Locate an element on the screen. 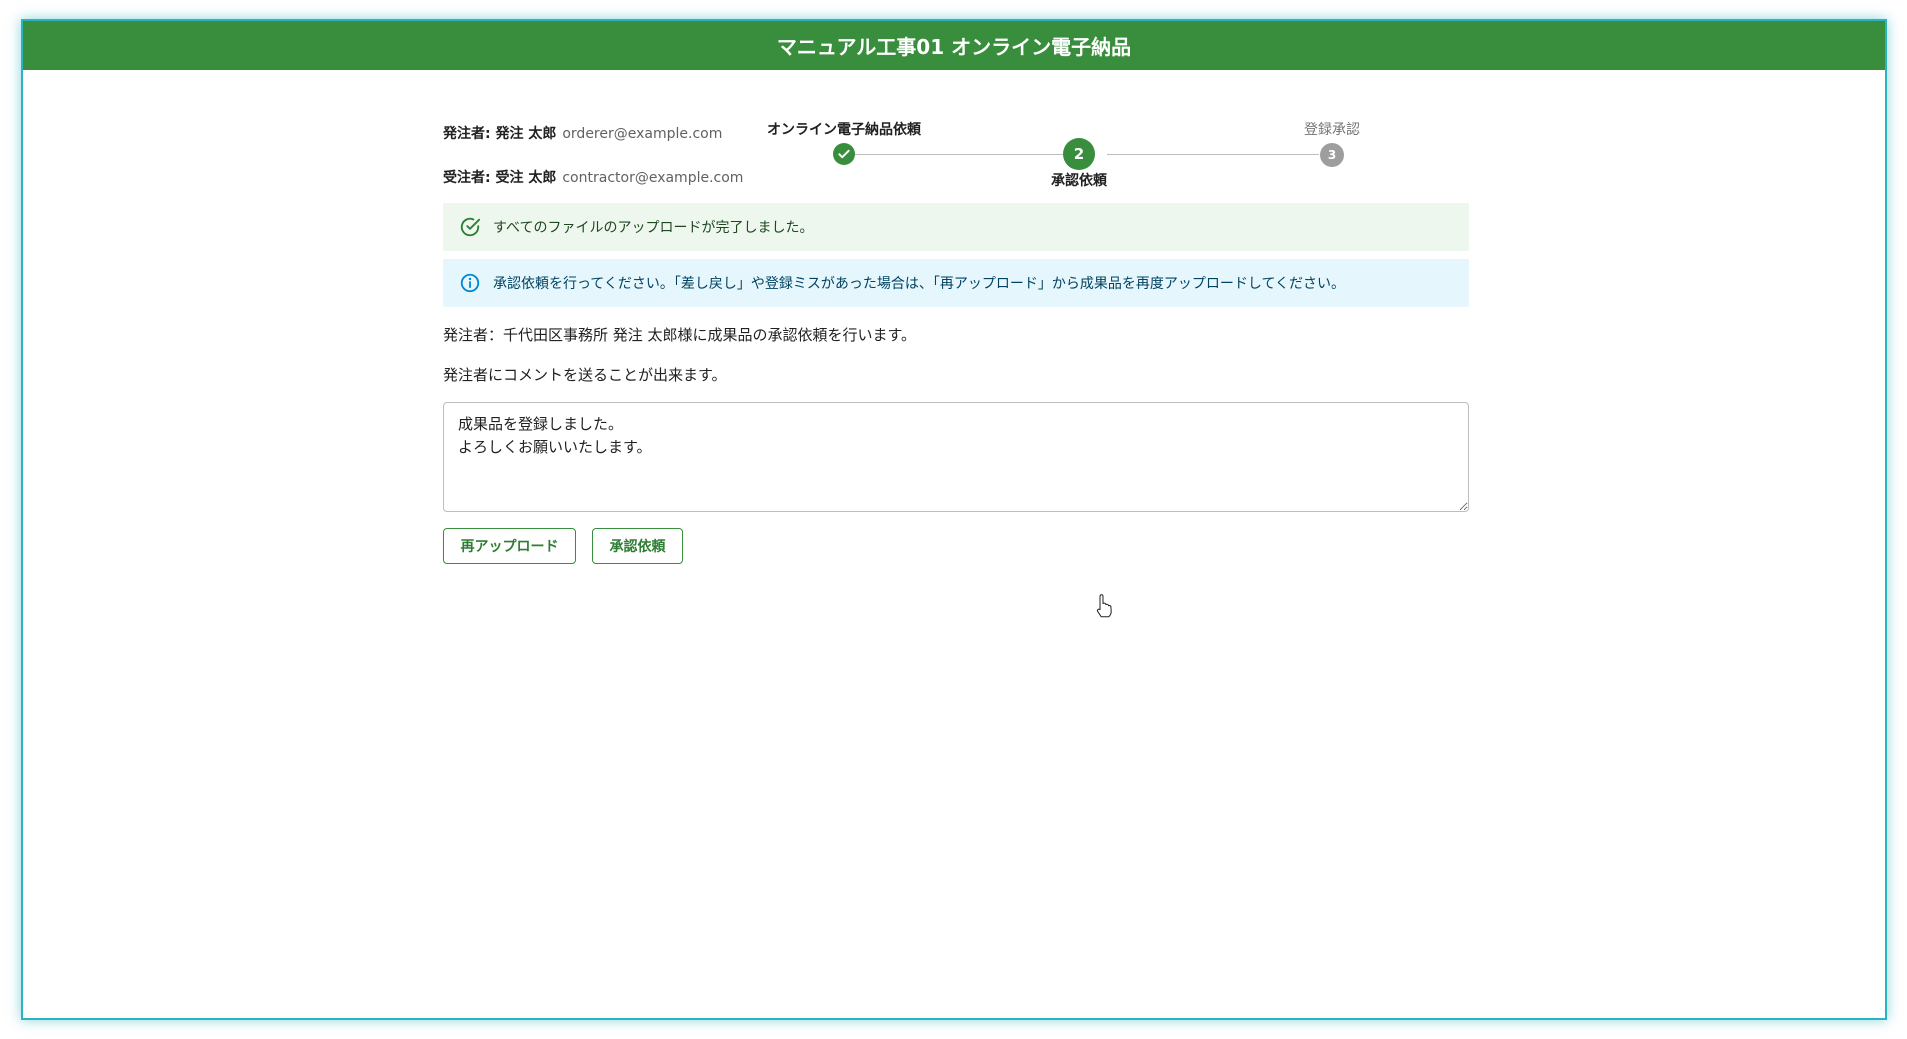 The width and height of the screenshot is (1907, 1039). title-bar: マニュアル工事01 オンライン電子納品 is located at coordinates (954, 45).